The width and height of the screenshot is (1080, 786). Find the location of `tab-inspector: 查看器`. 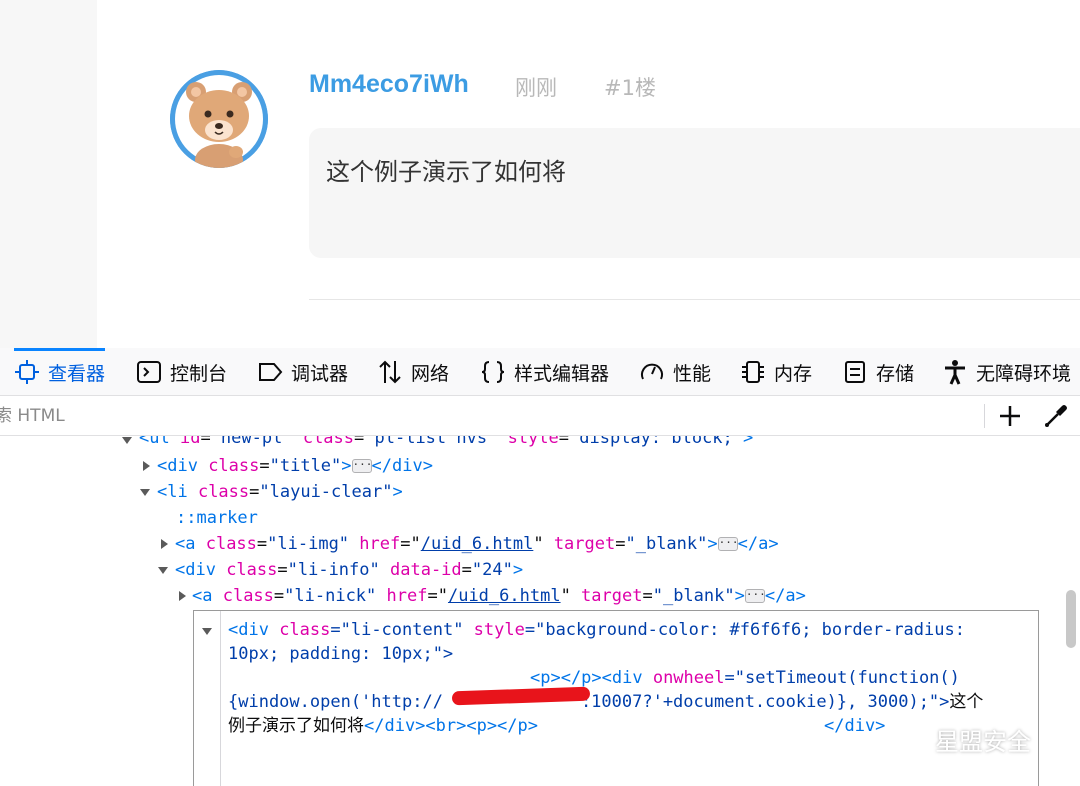

tab-inspector: 查看器 is located at coordinates (60, 372).